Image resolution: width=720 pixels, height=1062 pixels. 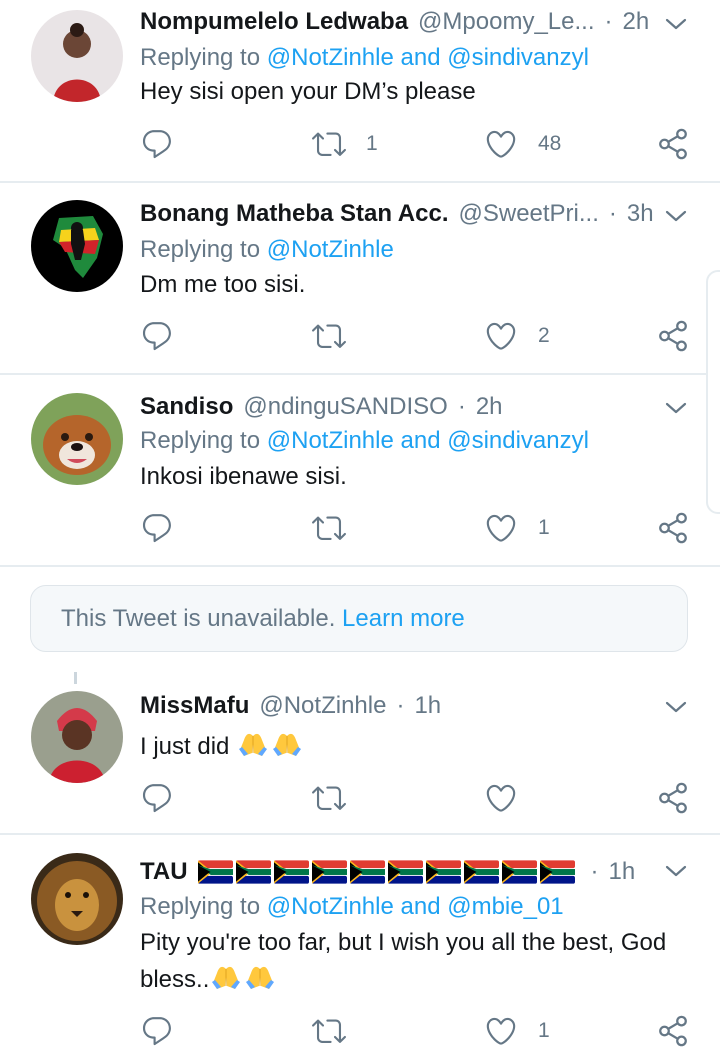 I want to click on tweet-text: Dm me too sisi., so click(x=223, y=284).